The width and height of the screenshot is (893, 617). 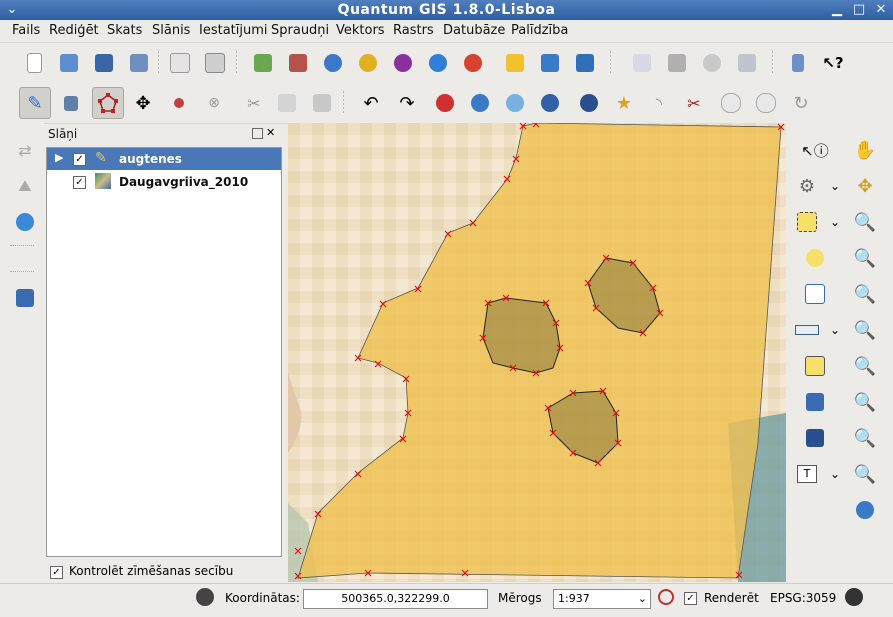 I want to click on minimize-icon: ▁, so click(x=837, y=10).